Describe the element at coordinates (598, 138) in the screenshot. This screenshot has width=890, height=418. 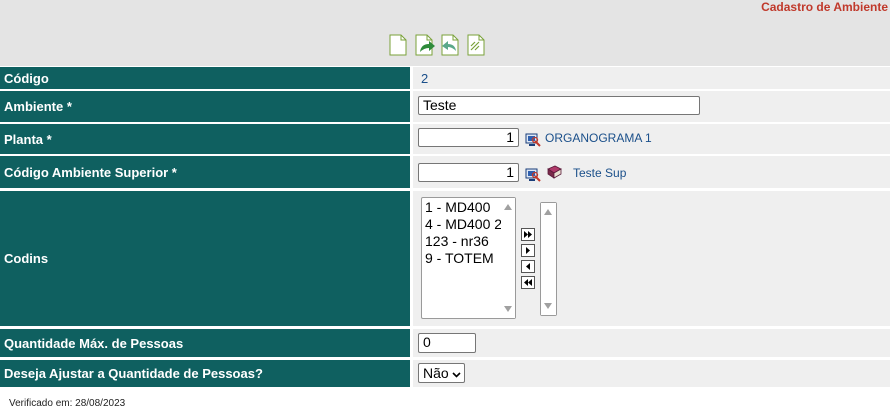
I see `planta-link: ORGANOGRAMA 1` at that location.